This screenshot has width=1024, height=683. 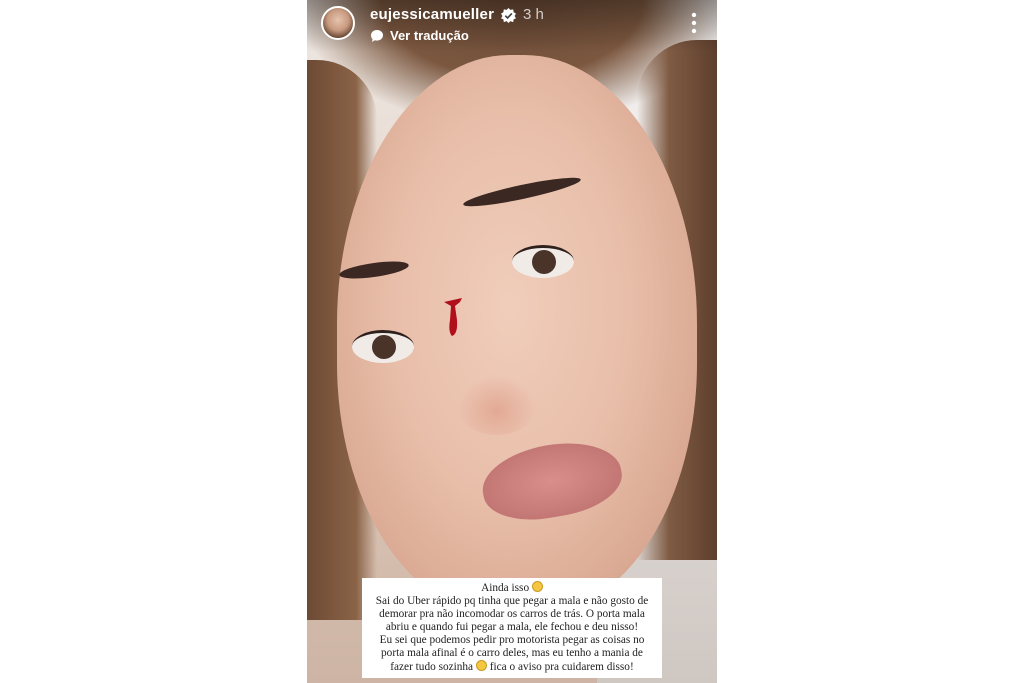 What do you see at coordinates (429, 35) in the screenshot?
I see `translate-label: Ver tradução` at bounding box center [429, 35].